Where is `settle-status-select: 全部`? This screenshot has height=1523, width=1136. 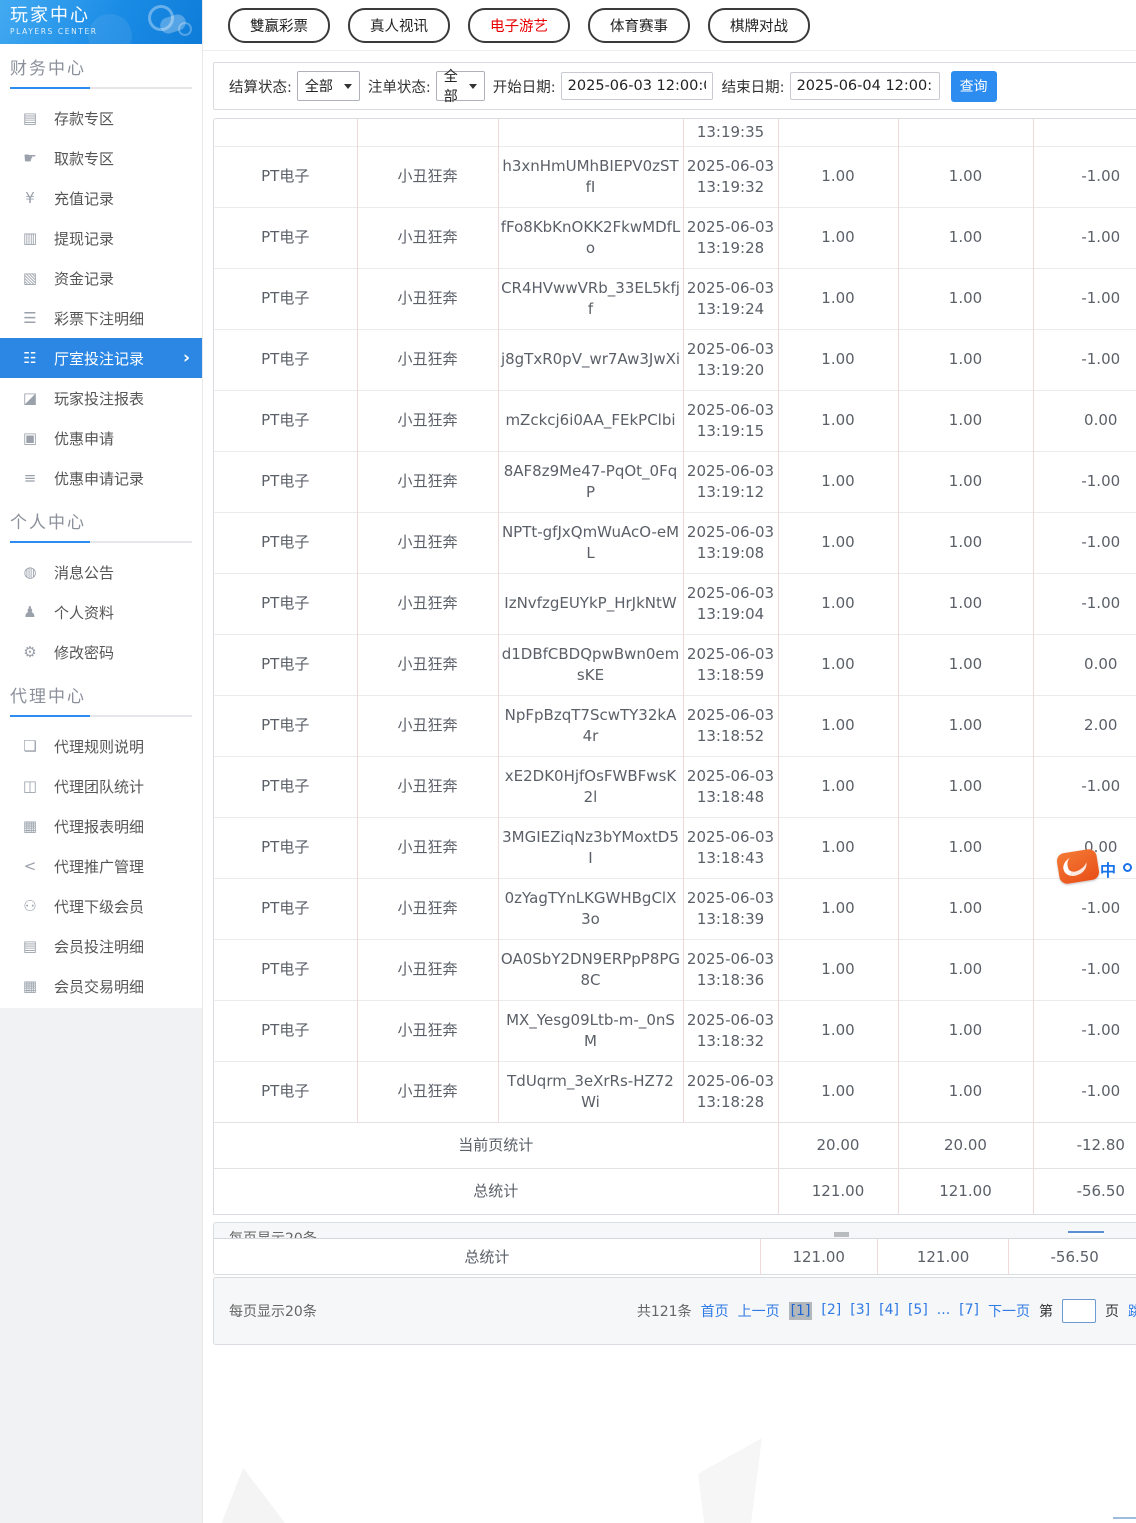 settle-status-select: 全部 is located at coordinates (328, 86).